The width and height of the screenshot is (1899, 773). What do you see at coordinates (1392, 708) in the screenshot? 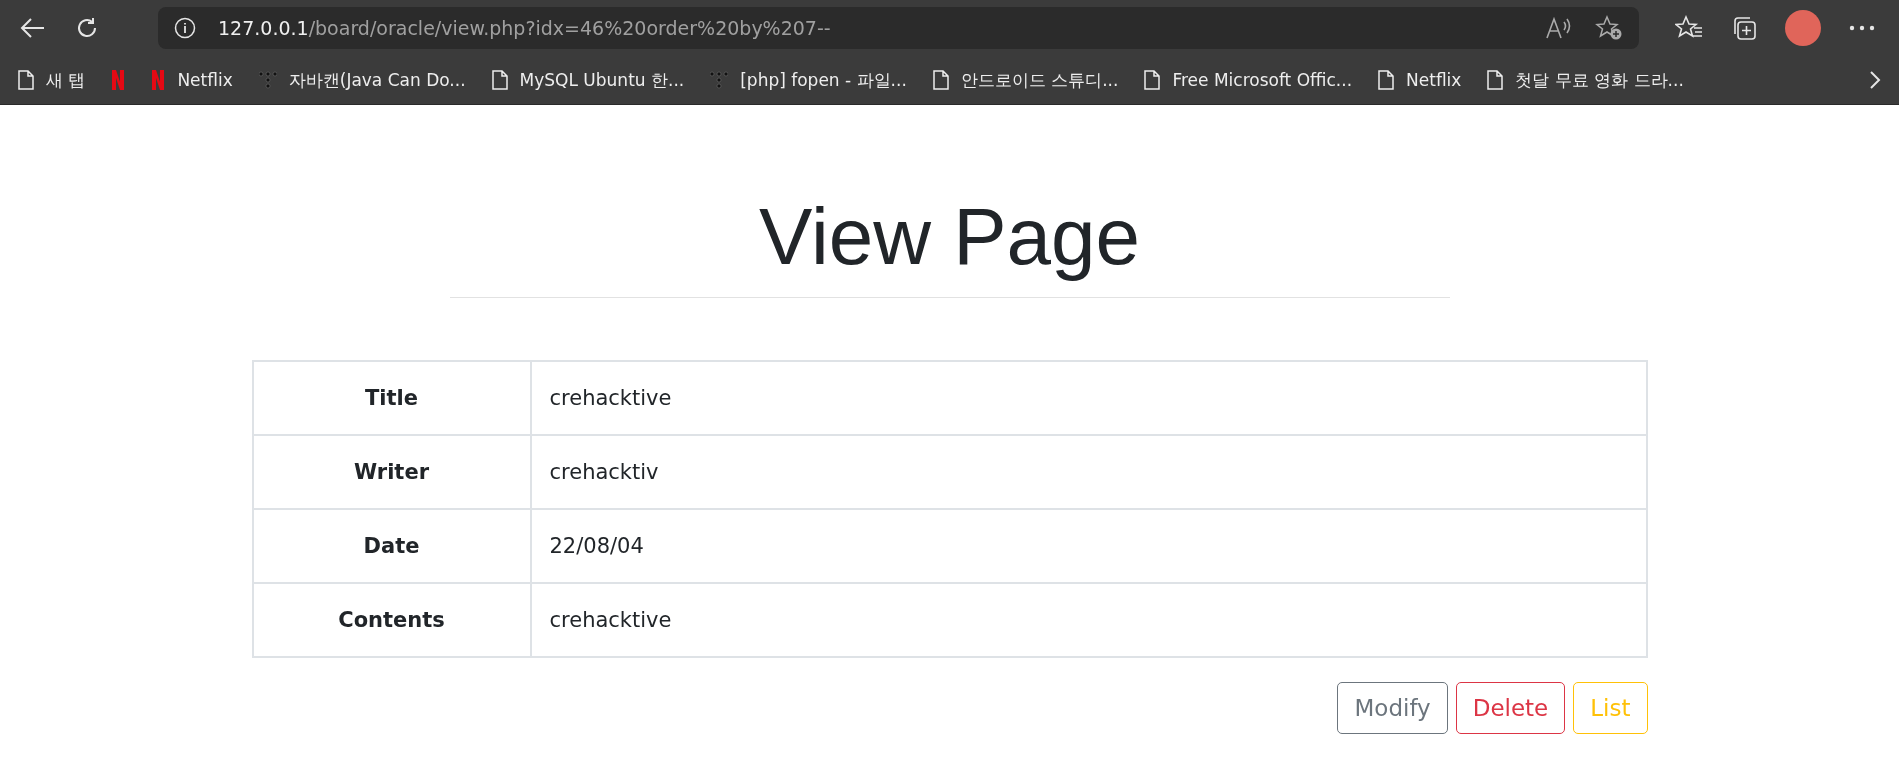
I see `modify-button: Modify` at bounding box center [1392, 708].